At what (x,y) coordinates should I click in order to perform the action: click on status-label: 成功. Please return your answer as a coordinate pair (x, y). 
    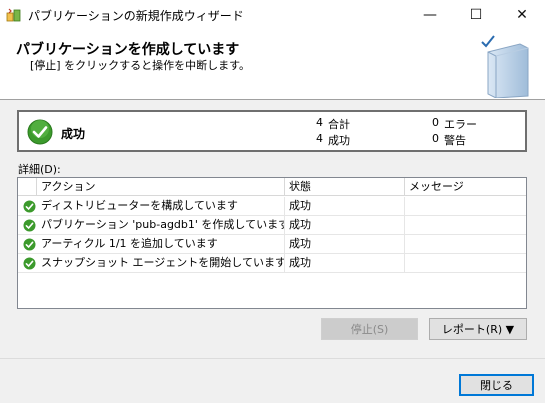
    Looking at the image, I should click on (73, 134).